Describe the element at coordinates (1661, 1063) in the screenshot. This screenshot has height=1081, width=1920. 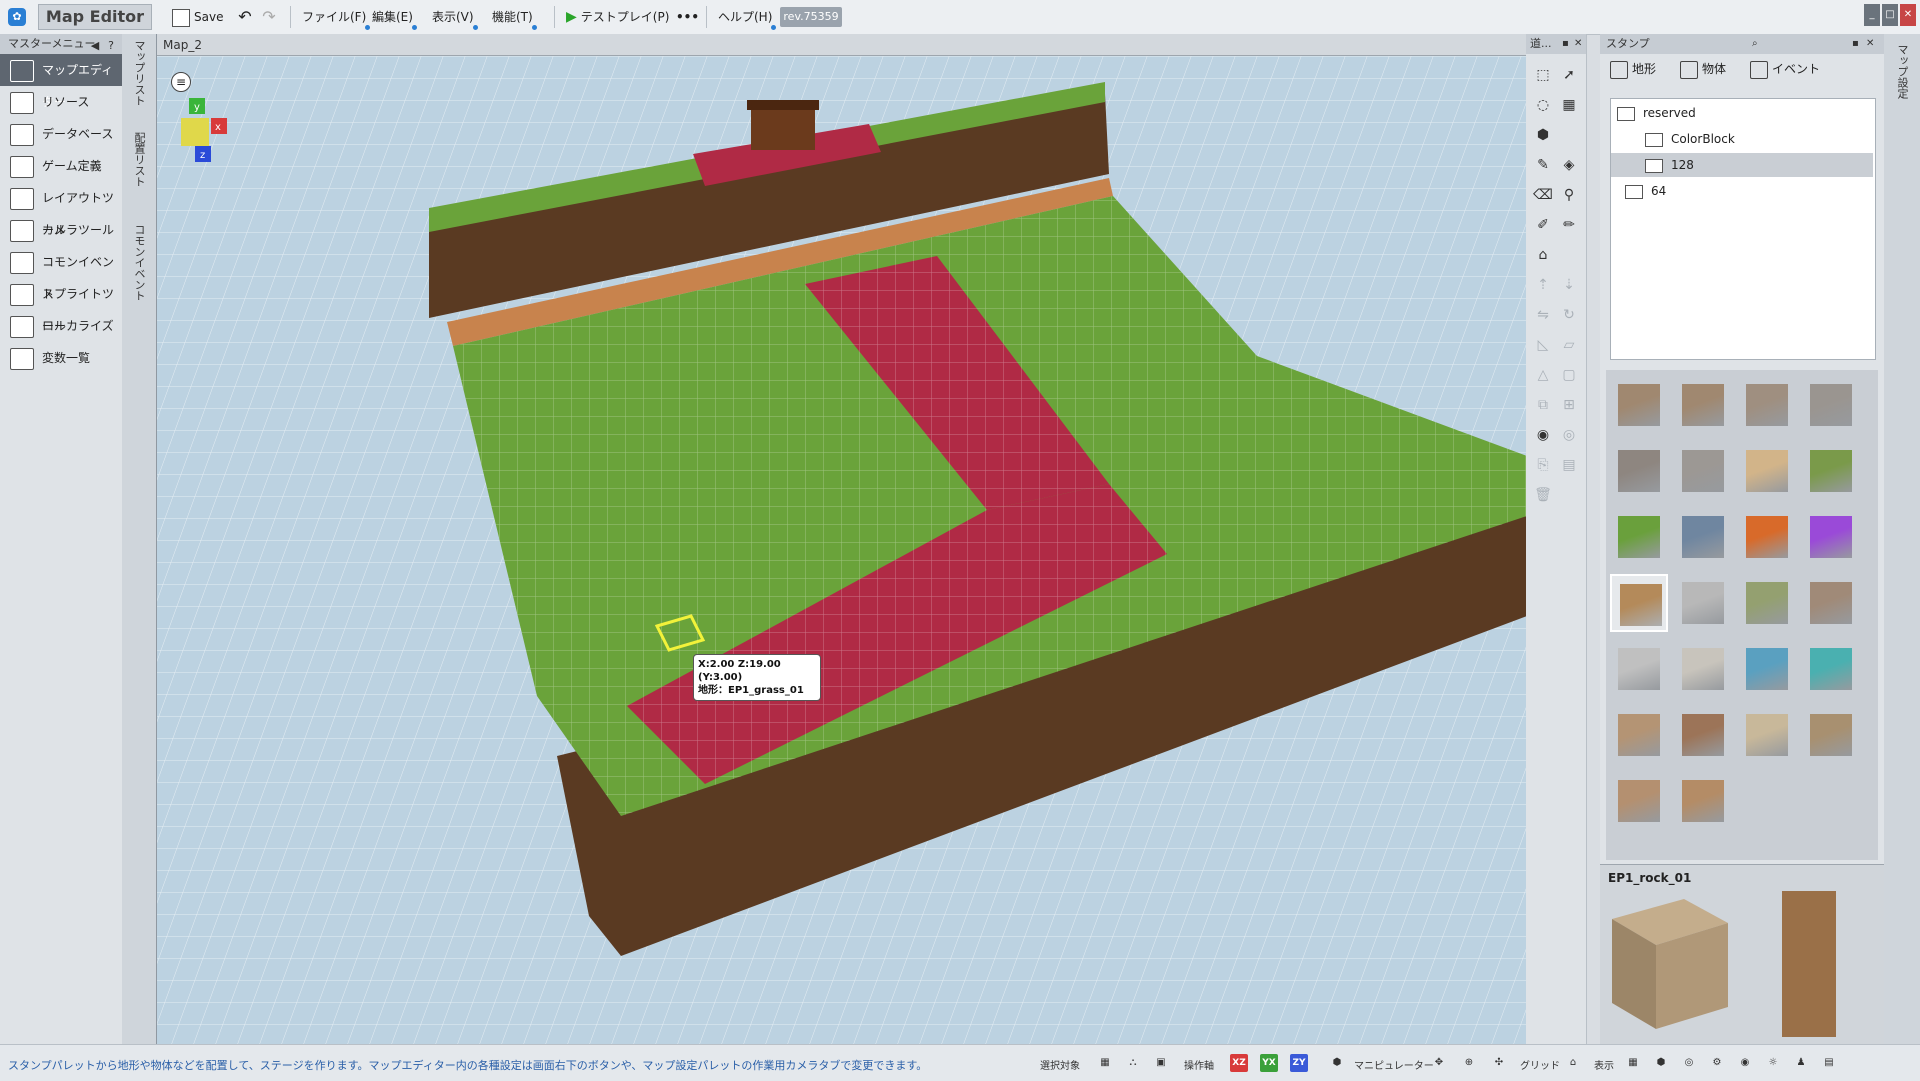
I see `display-terrain-button: ⬢` at that location.